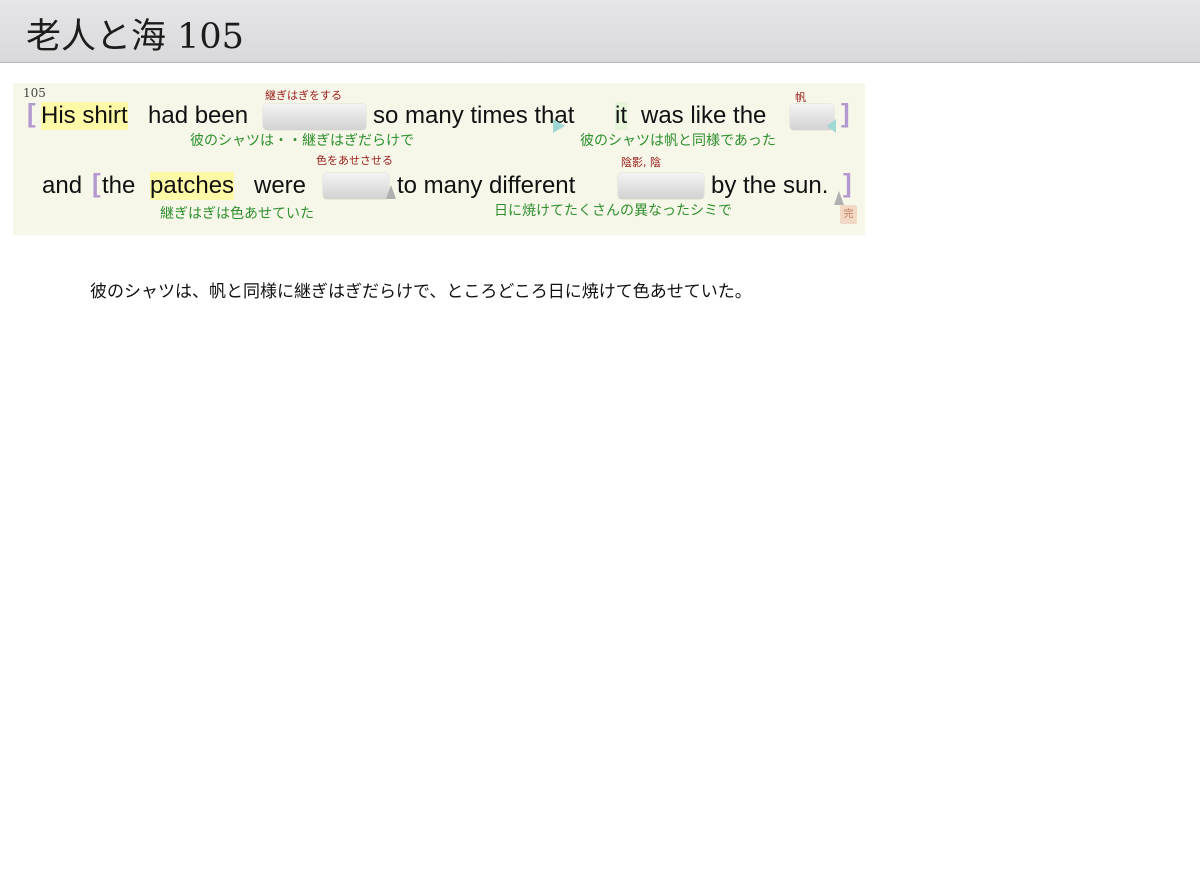 Image resolution: width=1200 pixels, height=880 pixels. I want to click on word-and: and, so click(62, 185).